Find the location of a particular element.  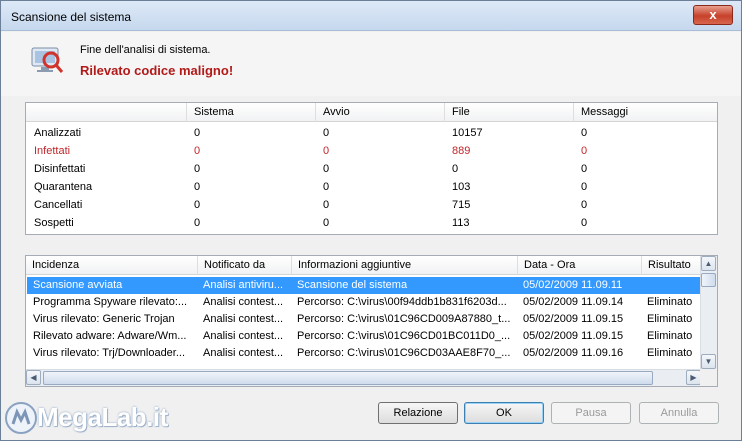

stats-row-label: Quarantena is located at coordinates (63, 187).